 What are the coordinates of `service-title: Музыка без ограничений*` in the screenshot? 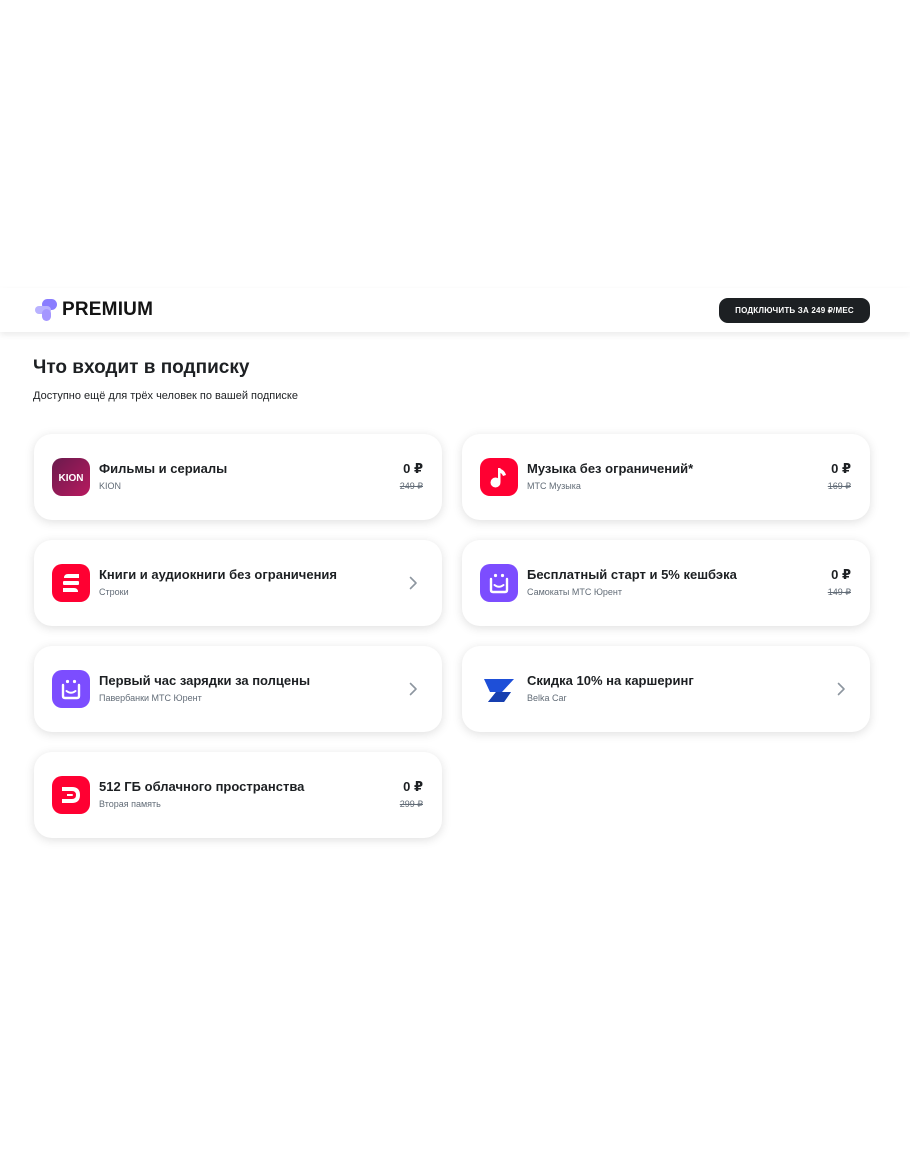 It's located at (610, 468).